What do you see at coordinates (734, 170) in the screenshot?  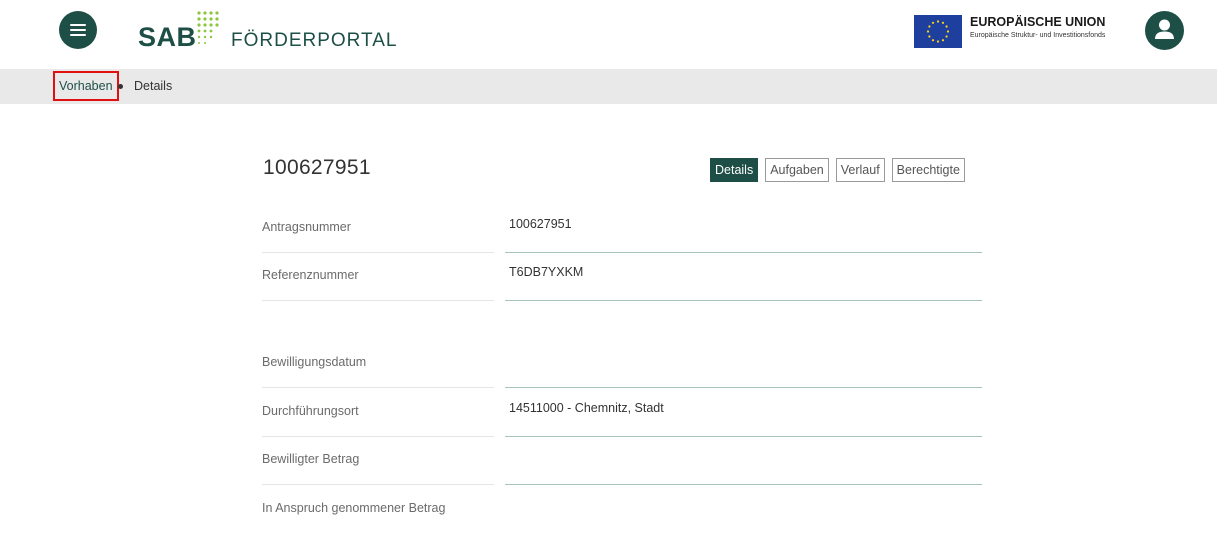 I see `tab-details: Details` at bounding box center [734, 170].